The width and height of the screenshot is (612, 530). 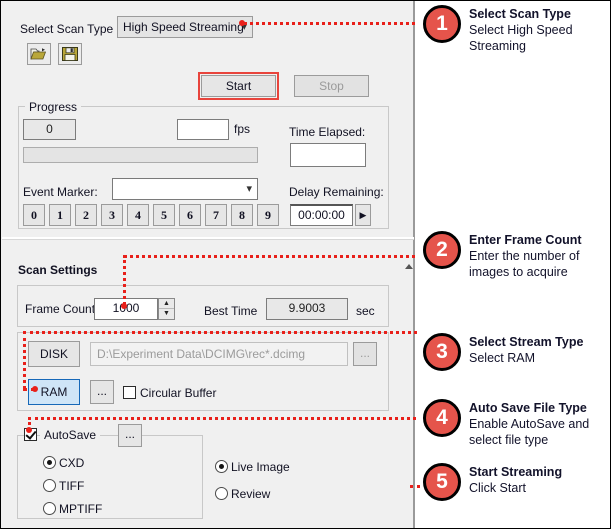 I want to click on callout-number-3: 3, so click(x=442, y=352).